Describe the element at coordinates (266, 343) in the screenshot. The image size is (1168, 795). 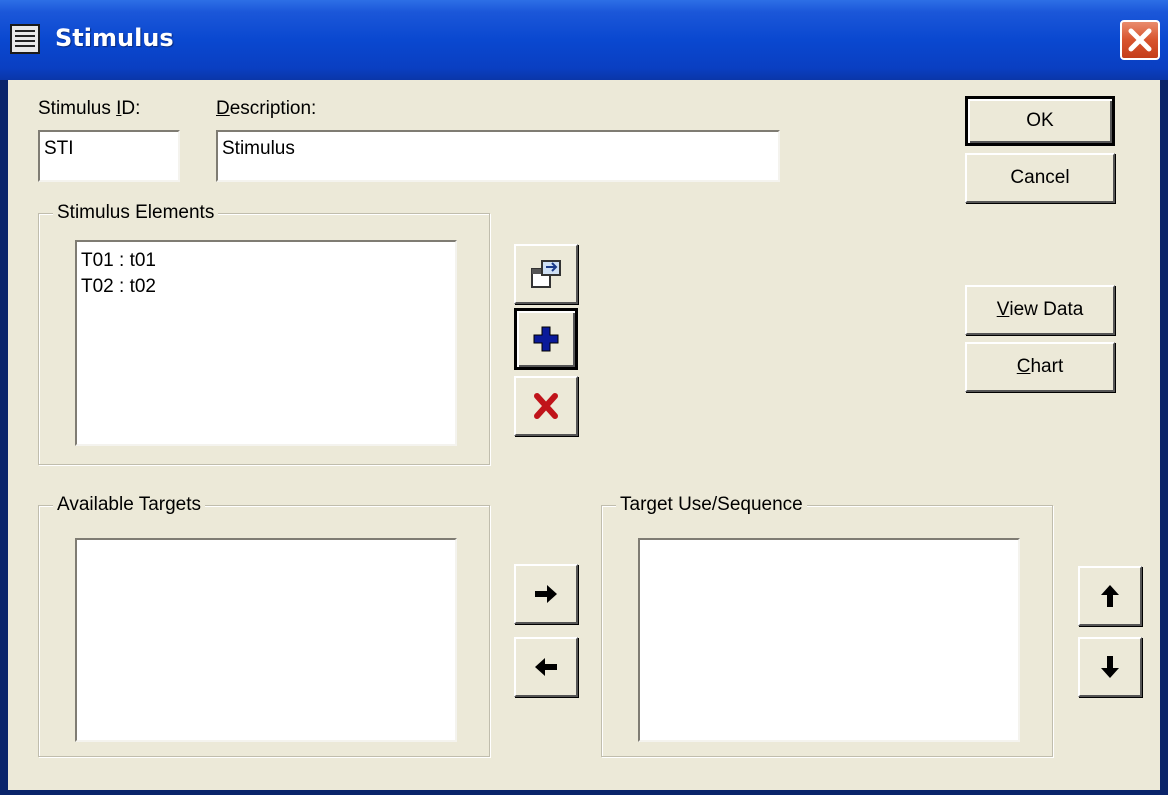
I see `stimulus-elements-list: T01 : t01 T02 : t02` at that location.